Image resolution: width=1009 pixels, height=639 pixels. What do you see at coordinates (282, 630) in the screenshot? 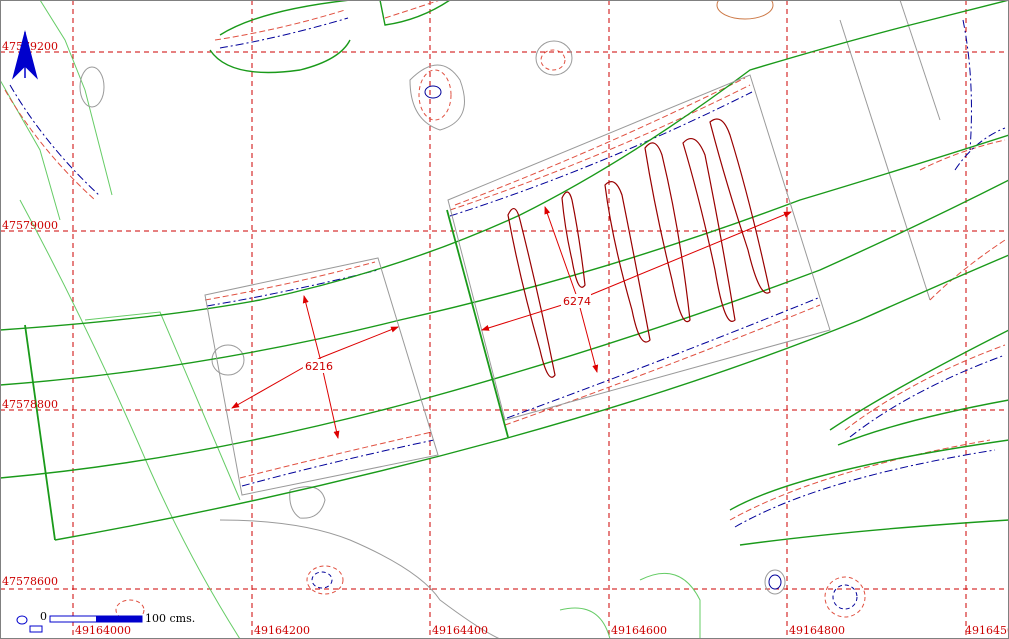
I see `x-label-49164200: 49164200` at bounding box center [282, 630].